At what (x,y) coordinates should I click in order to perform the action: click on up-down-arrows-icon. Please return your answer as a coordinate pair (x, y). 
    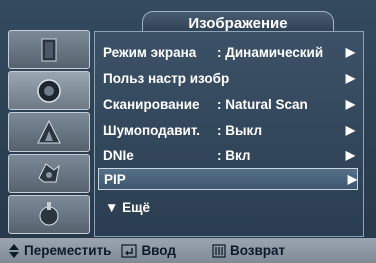
    Looking at the image, I should click on (14, 250).